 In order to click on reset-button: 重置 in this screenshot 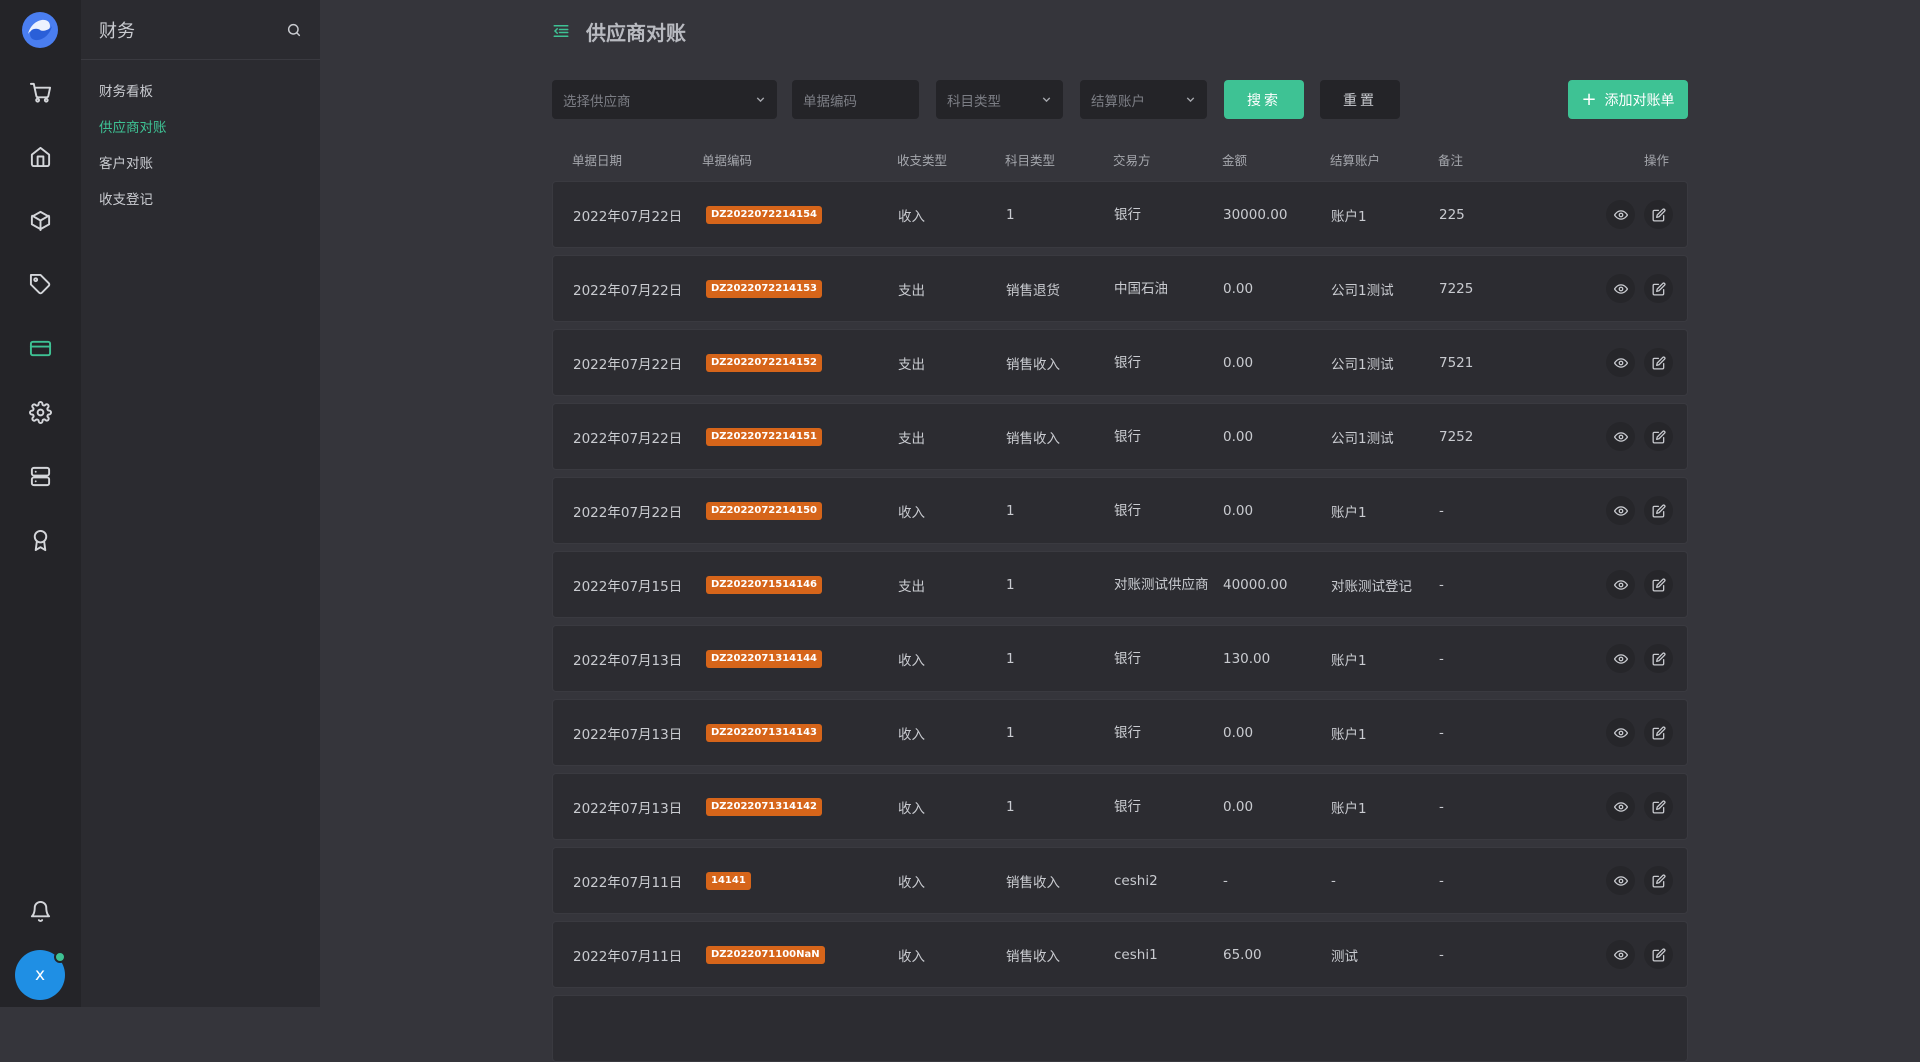, I will do `click(1360, 99)`.